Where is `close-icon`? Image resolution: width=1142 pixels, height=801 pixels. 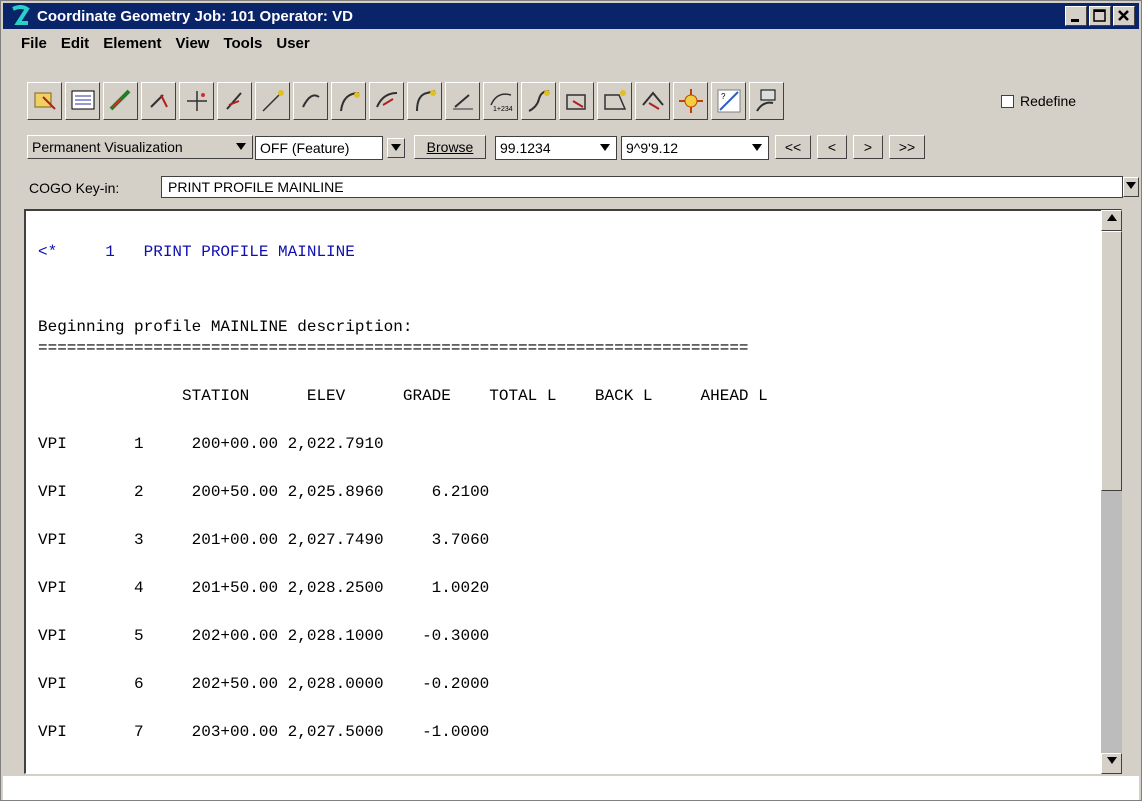
close-icon is located at coordinates (1123, 15).